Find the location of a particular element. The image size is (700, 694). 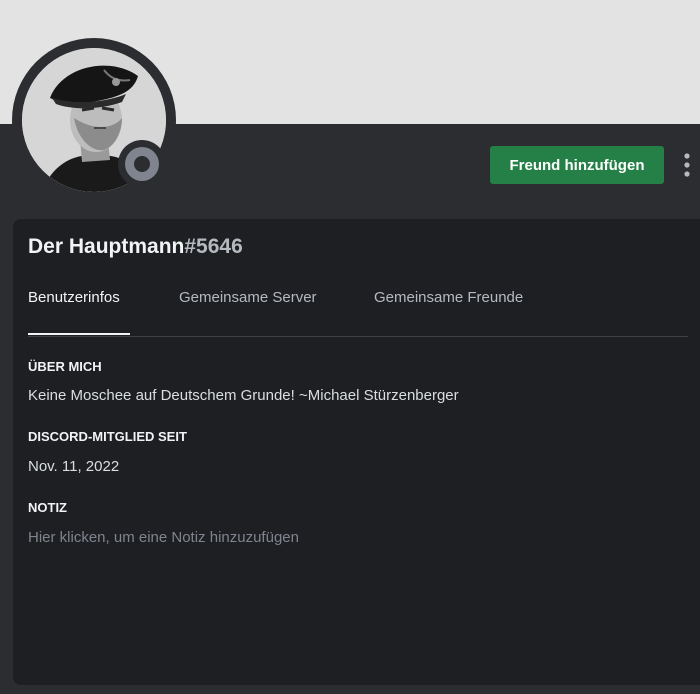

tab-user-info: Benutzerinfos is located at coordinates (74, 297).